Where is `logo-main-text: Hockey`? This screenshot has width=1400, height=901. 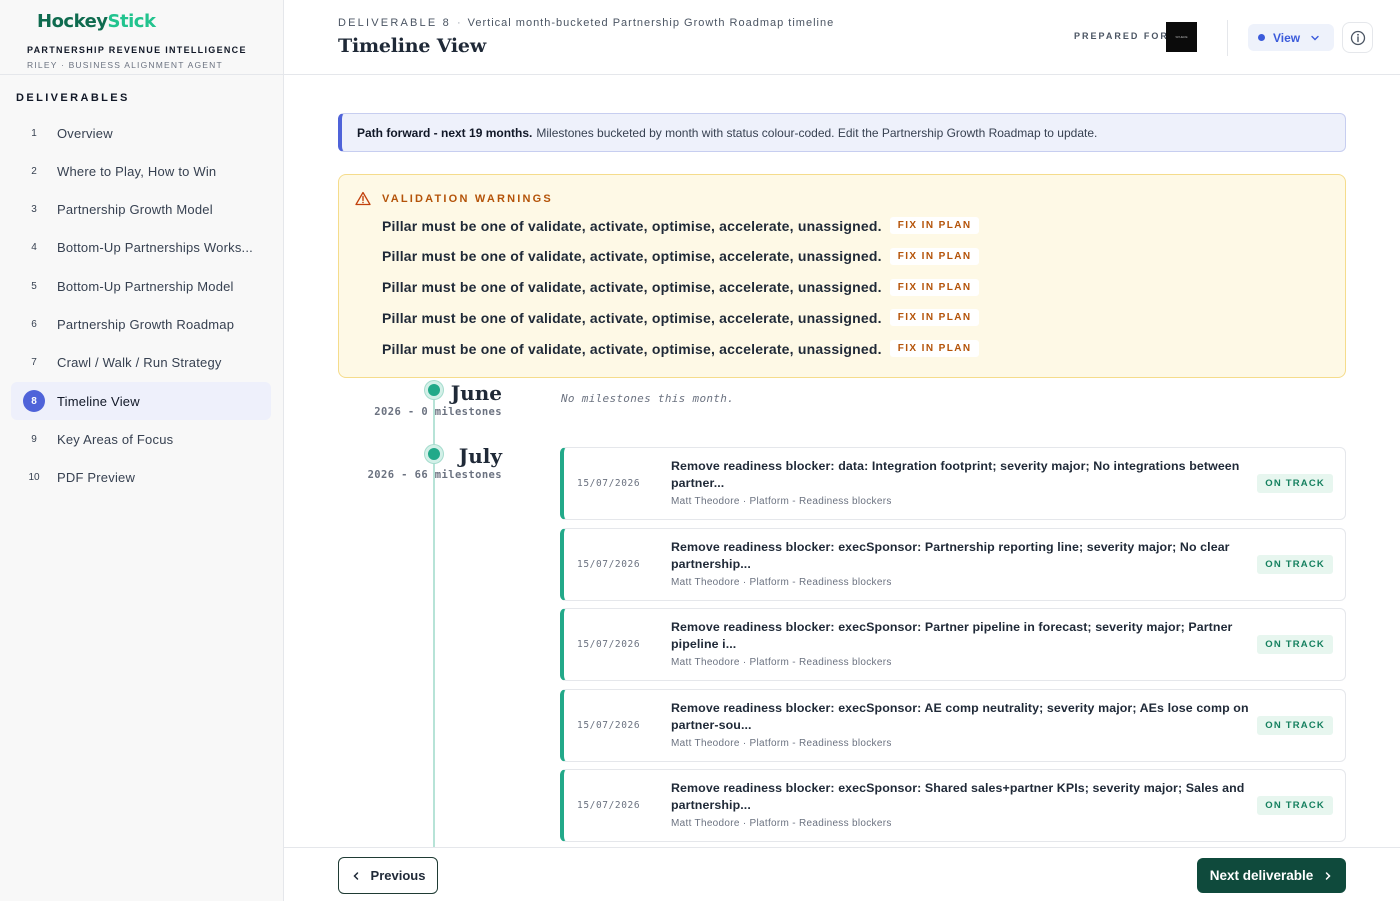
logo-main-text: Hockey is located at coordinates (72, 21).